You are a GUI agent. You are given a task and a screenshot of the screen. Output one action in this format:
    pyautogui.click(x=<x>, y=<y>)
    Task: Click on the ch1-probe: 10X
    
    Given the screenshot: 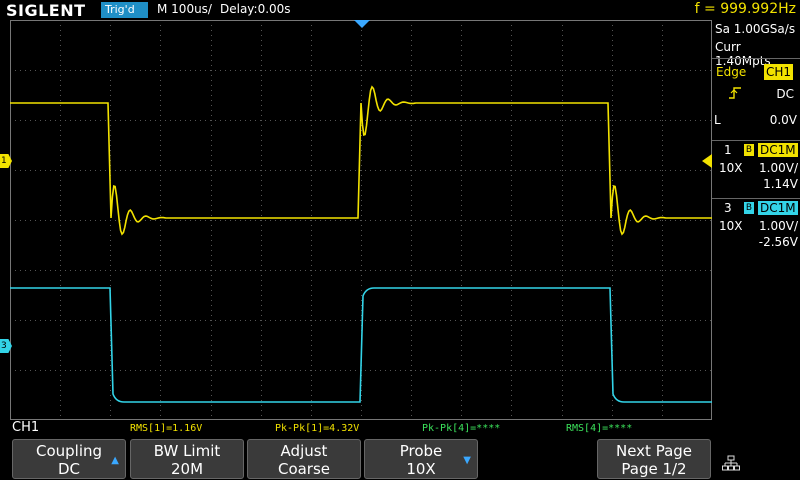 What is the action you would take?
    pyautogui.click(x=731, y=168)
    